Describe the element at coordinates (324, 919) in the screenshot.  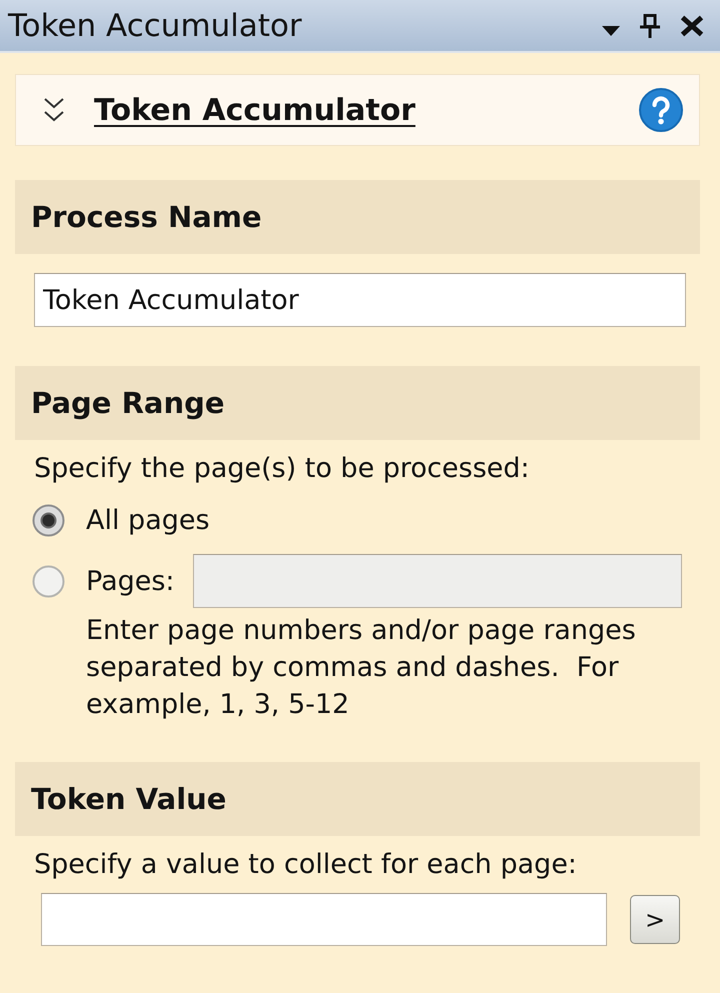
I see `value-field` at that location.